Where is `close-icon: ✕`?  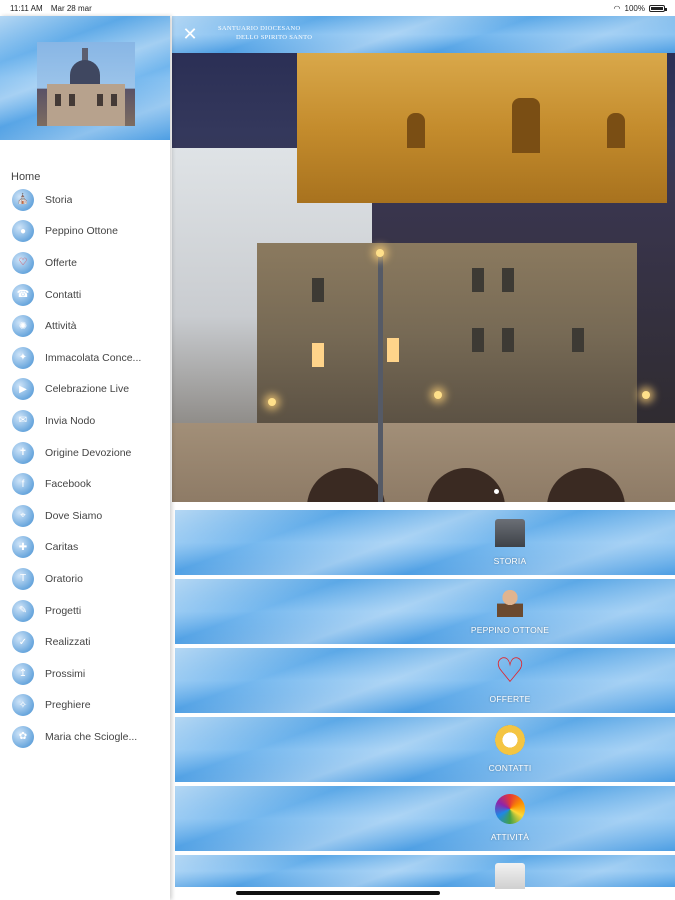 close-icon: ✕ is located at coordinates (190, 34).